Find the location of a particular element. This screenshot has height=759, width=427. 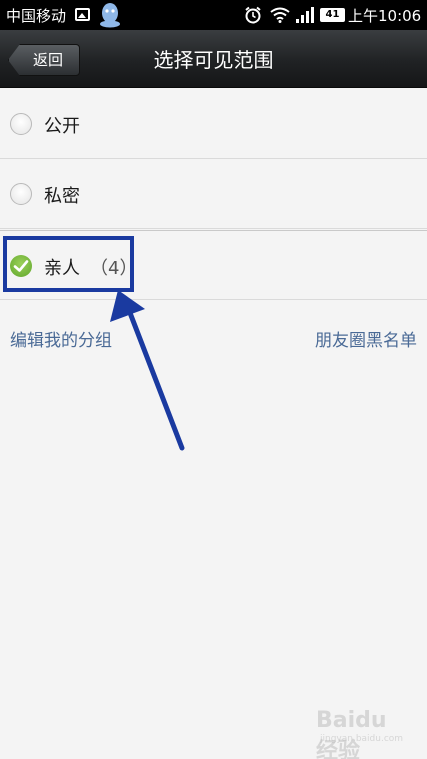

status-bar: 中国移动 41 上午10:06 is located at coordinates (213, 15).